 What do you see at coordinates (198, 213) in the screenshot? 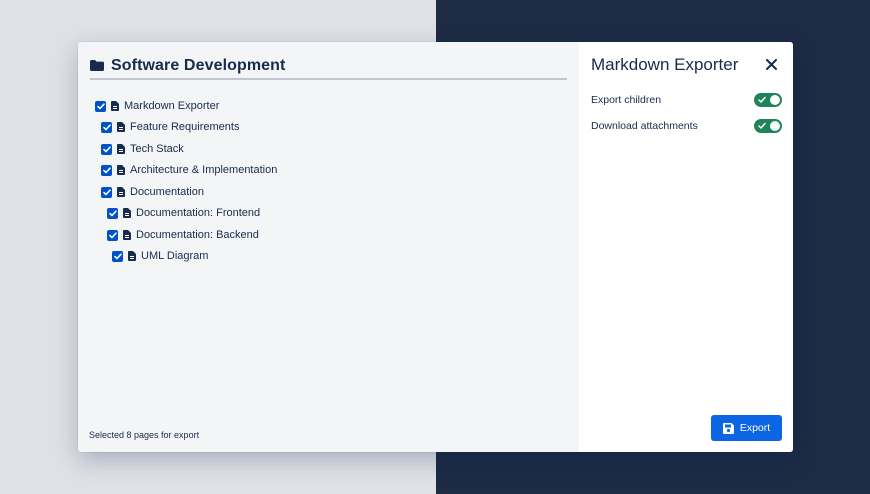
I see `tree-item-label: Documentation: Frontend` at bounding box center [198, 213].